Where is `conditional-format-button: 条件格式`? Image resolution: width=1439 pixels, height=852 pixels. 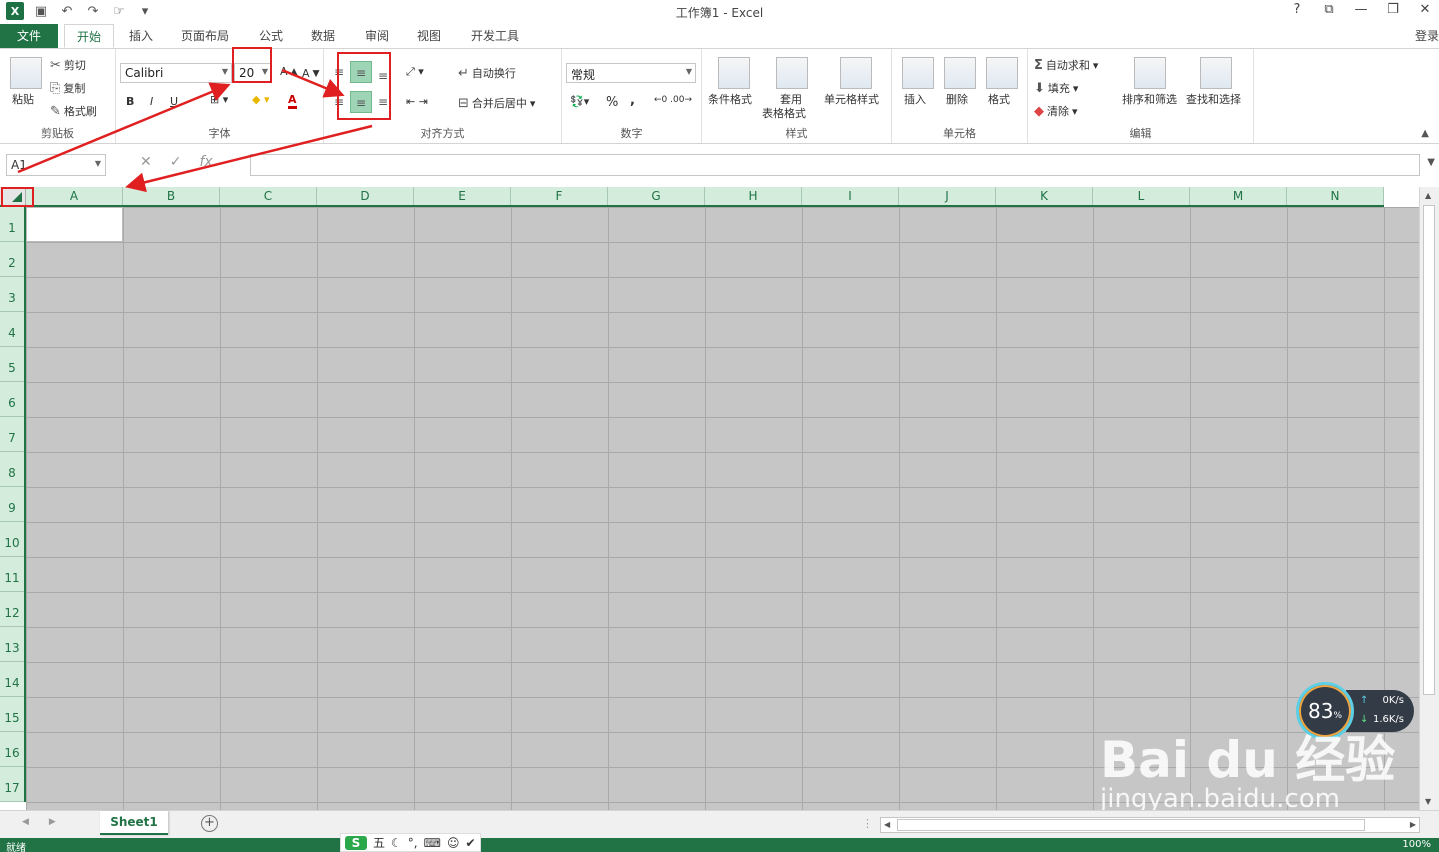 conditional-format-button: 条件格式 is located at coordinates (730, 99).